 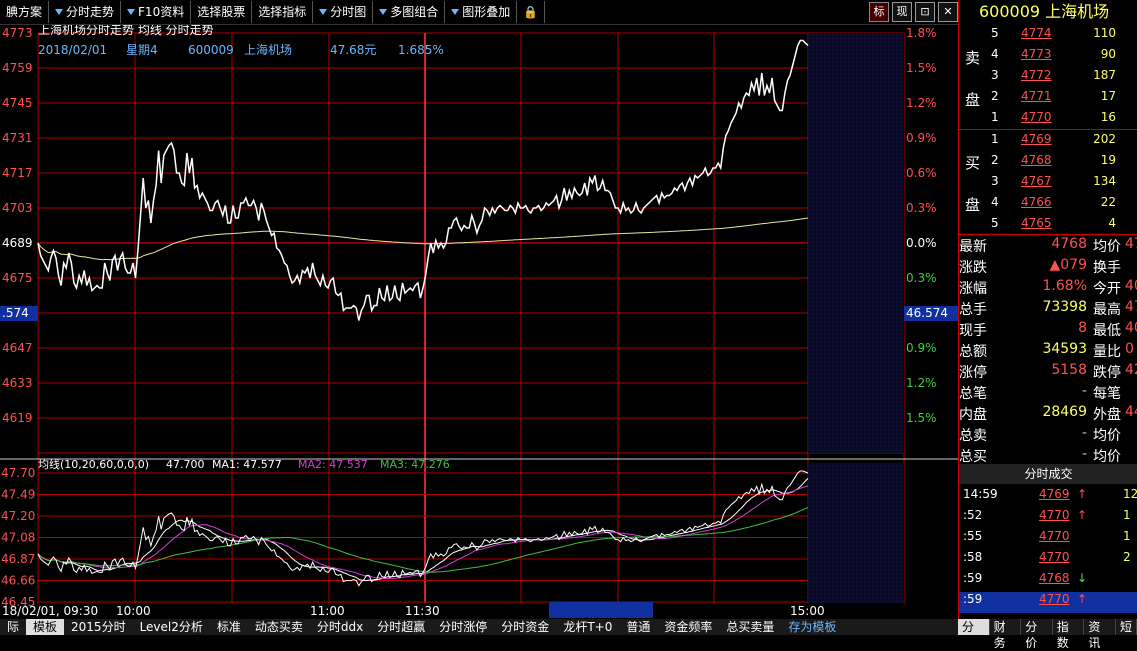 I want to click on bid-row: 4 4766 22, so click(x=1048, y=205).